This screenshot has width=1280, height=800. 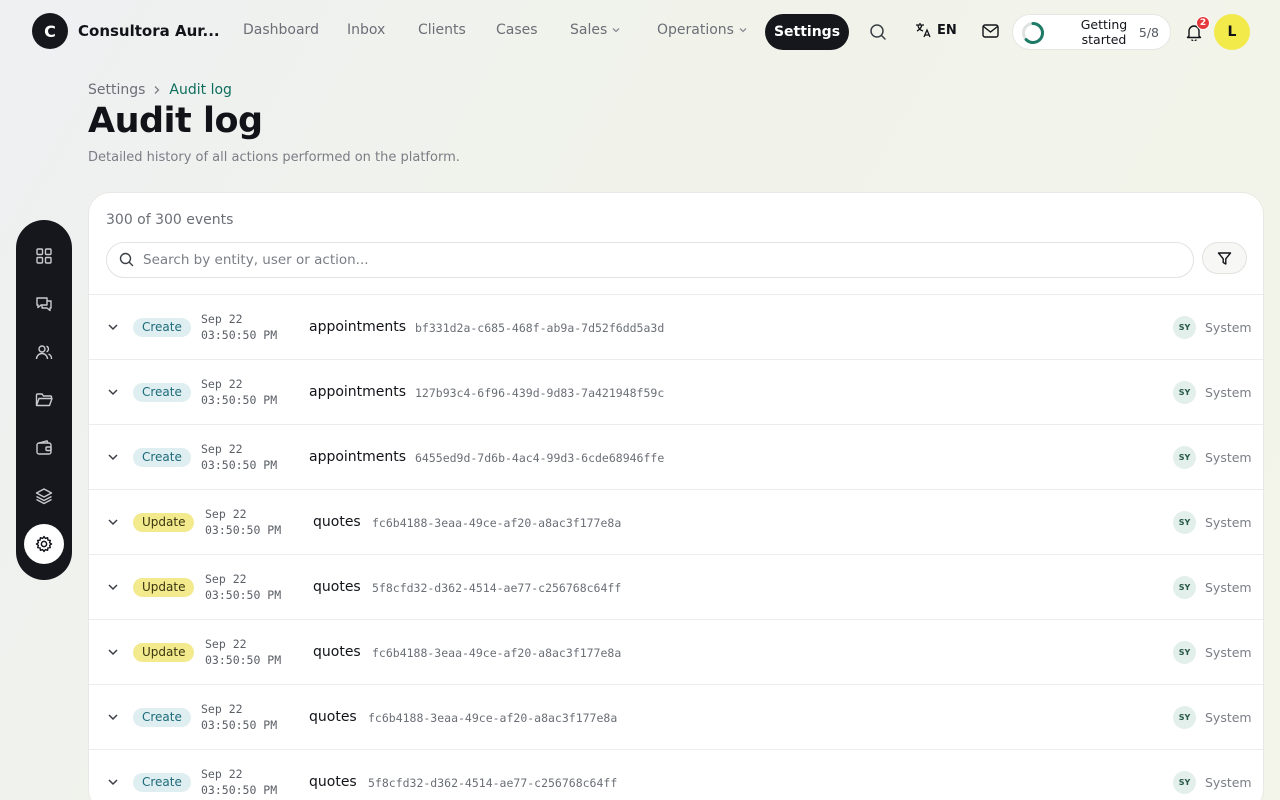 I want to click on nav-sales-label: Sales, so click(x=589, y=30).